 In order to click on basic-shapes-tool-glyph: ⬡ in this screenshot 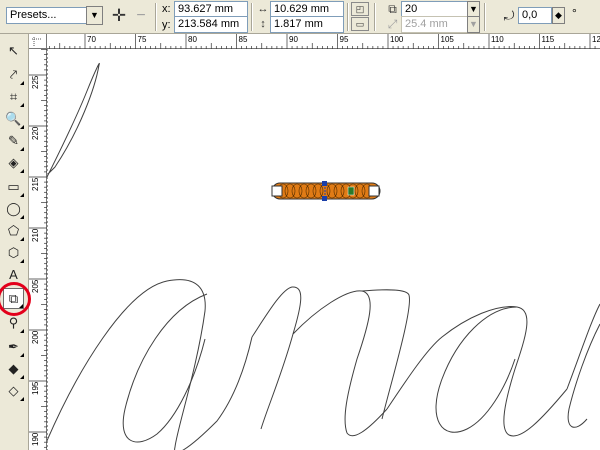, I will do `click(13, 252)`.